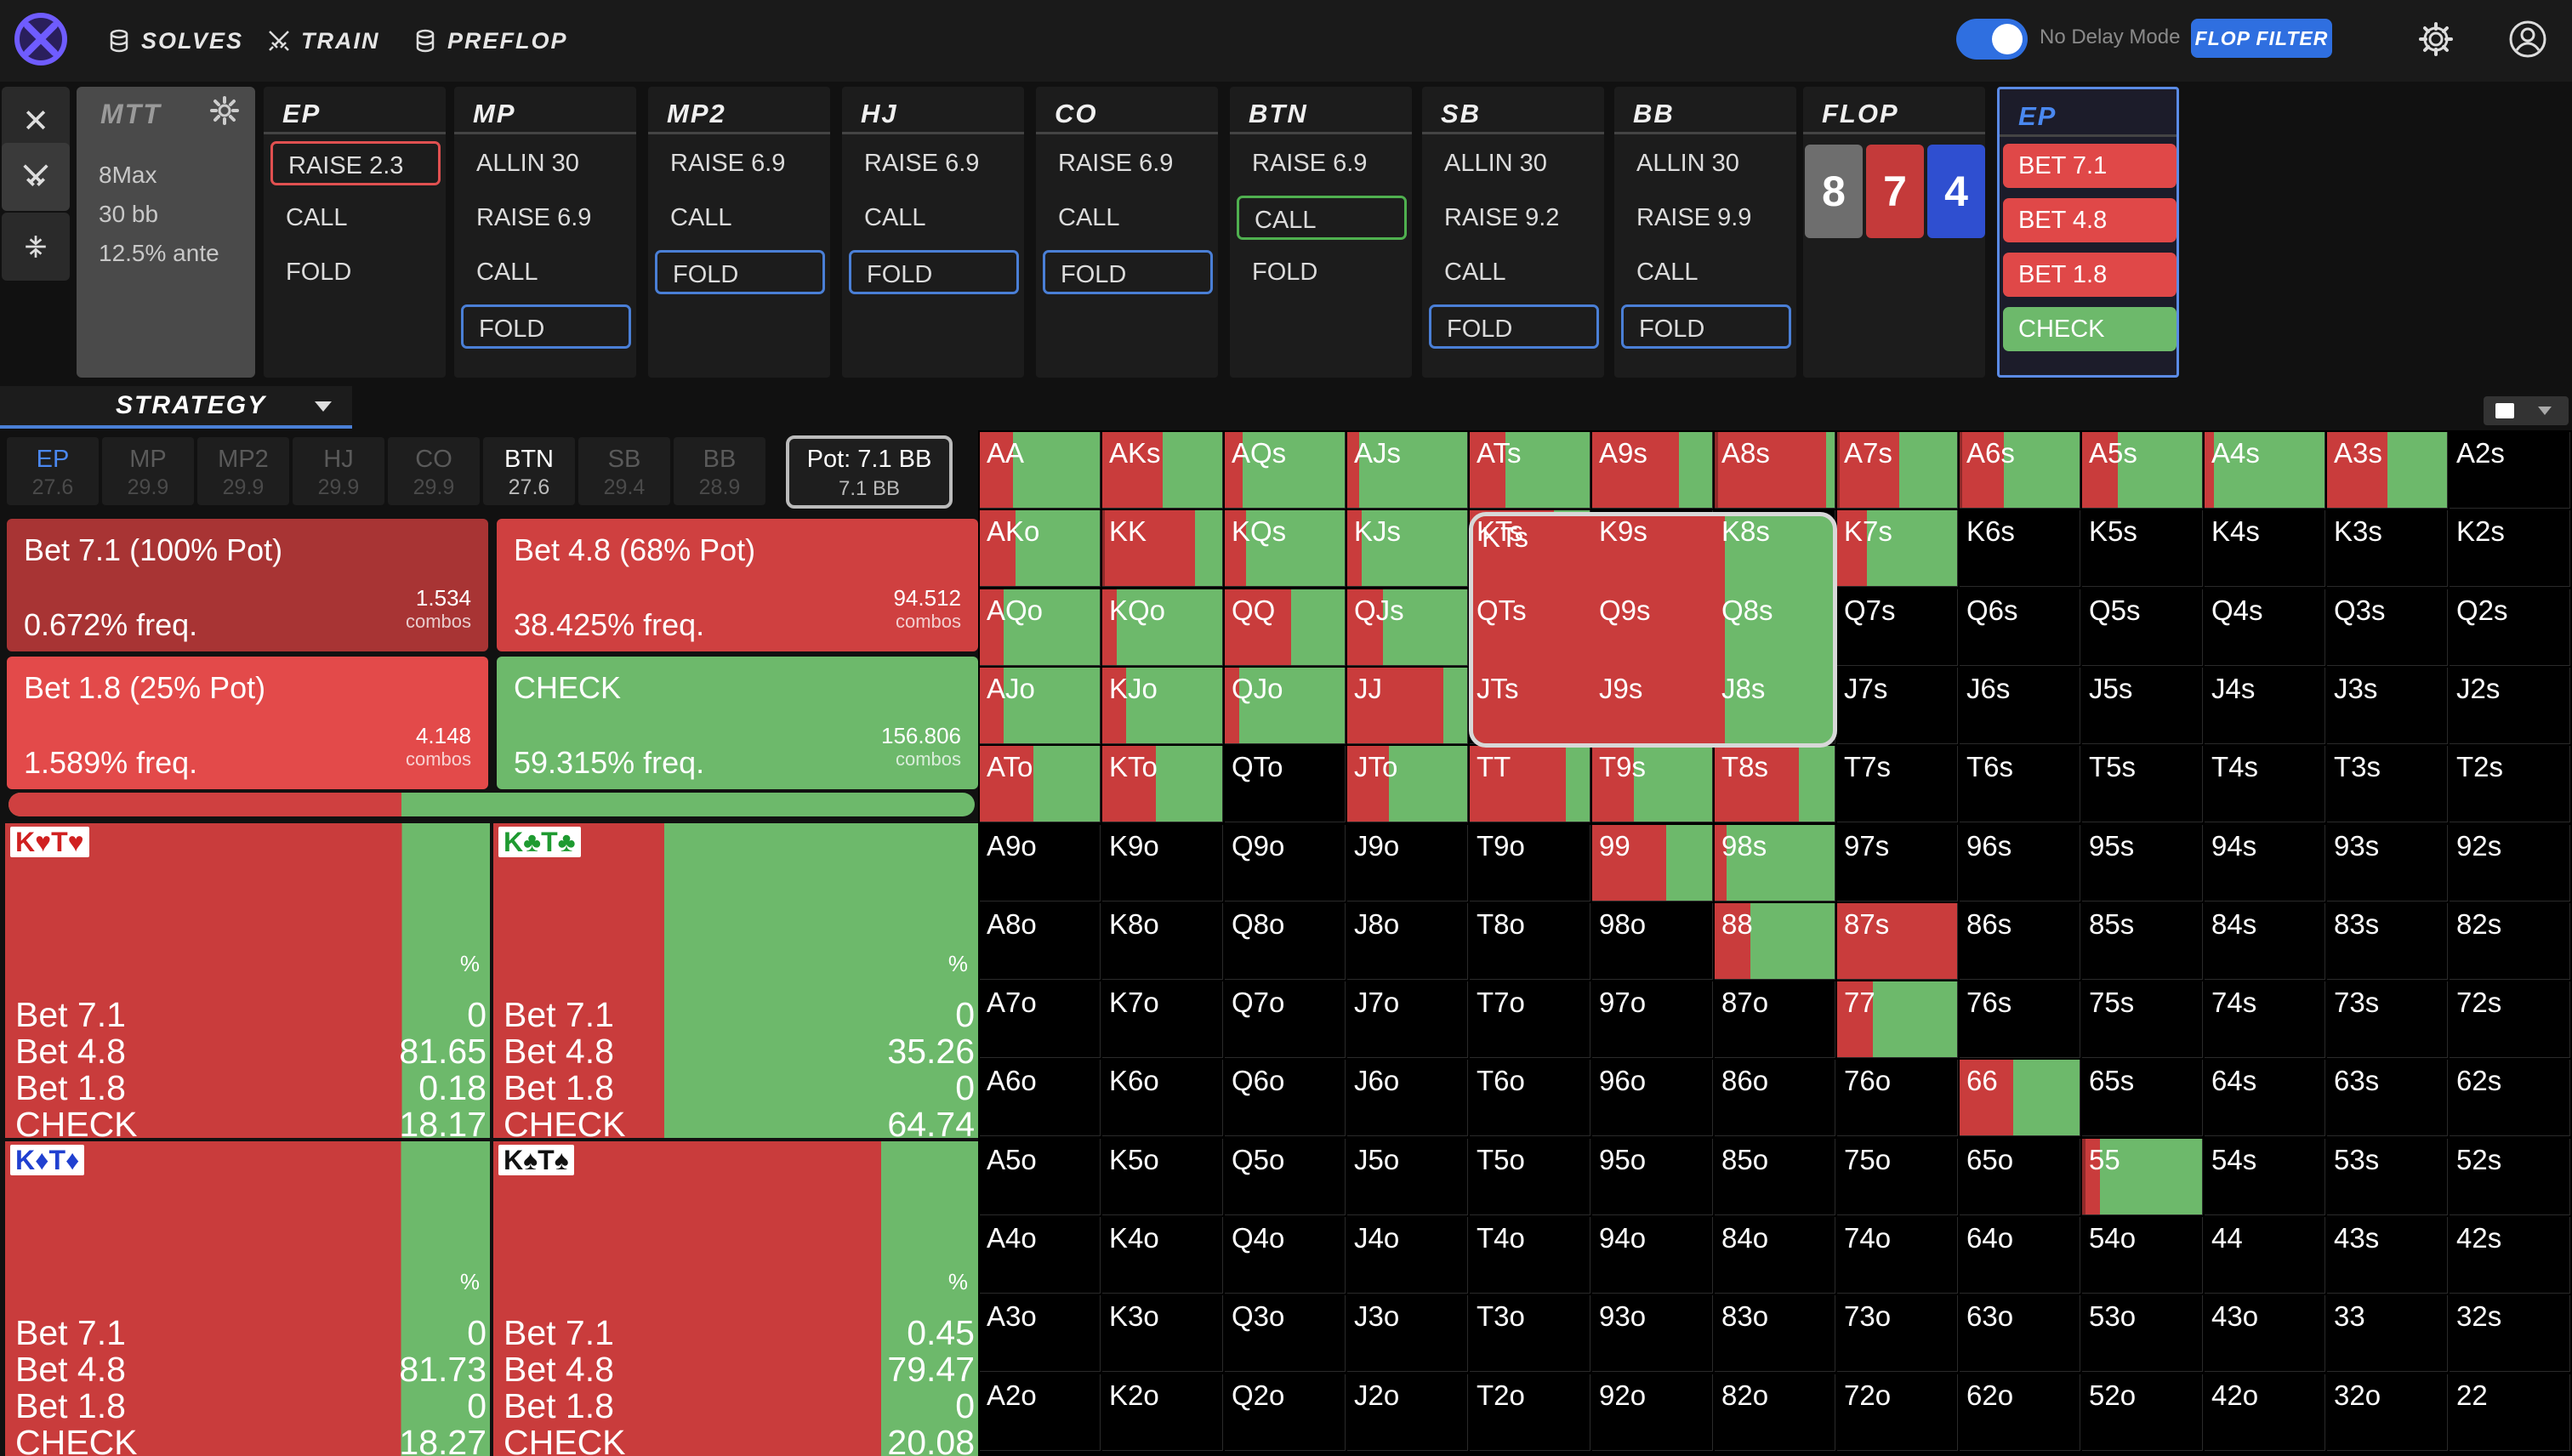  I want to click on hand-cell: 97s, so click(1898, 862).